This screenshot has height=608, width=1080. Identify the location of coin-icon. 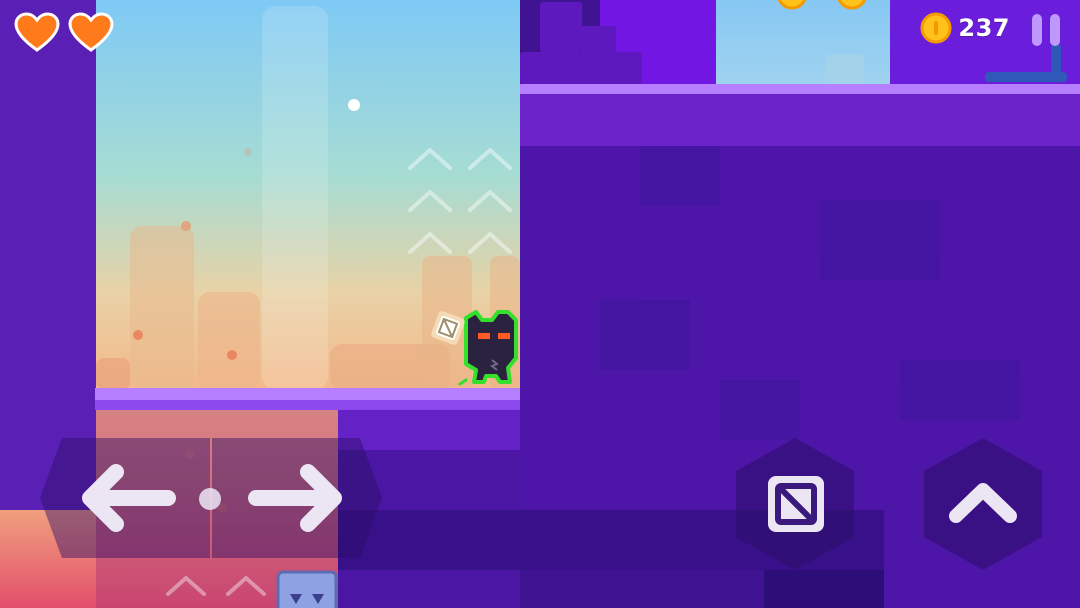
(936, 28).